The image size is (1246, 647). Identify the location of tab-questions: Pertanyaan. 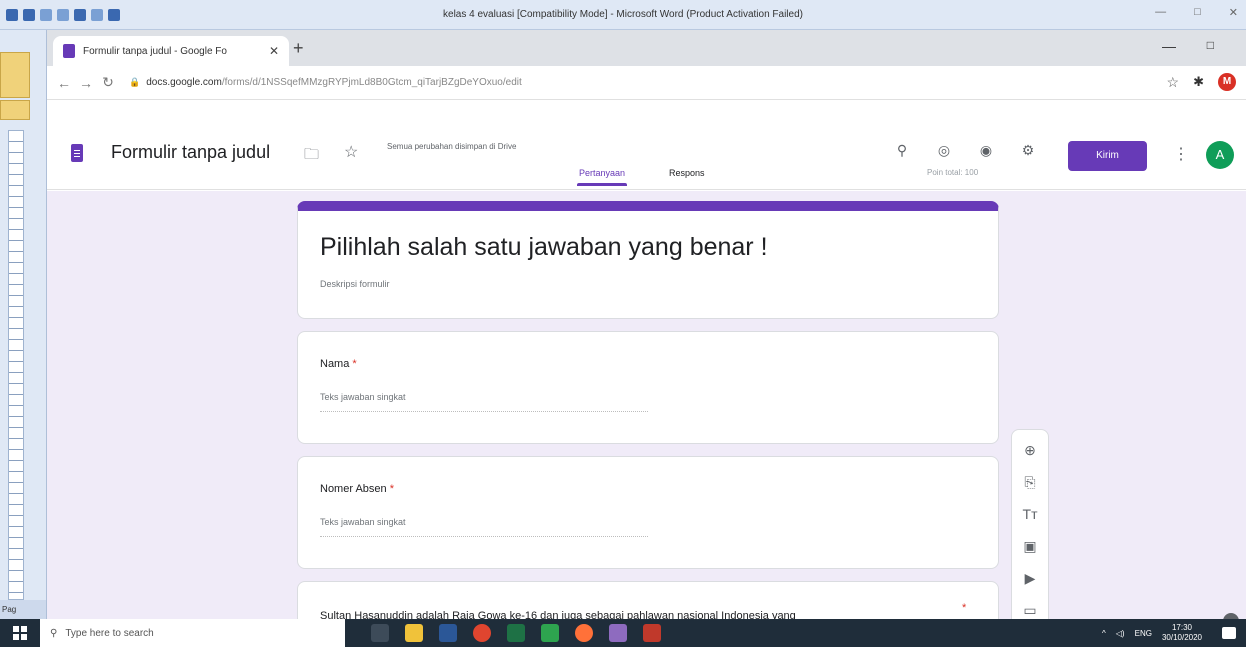
(602, 177).